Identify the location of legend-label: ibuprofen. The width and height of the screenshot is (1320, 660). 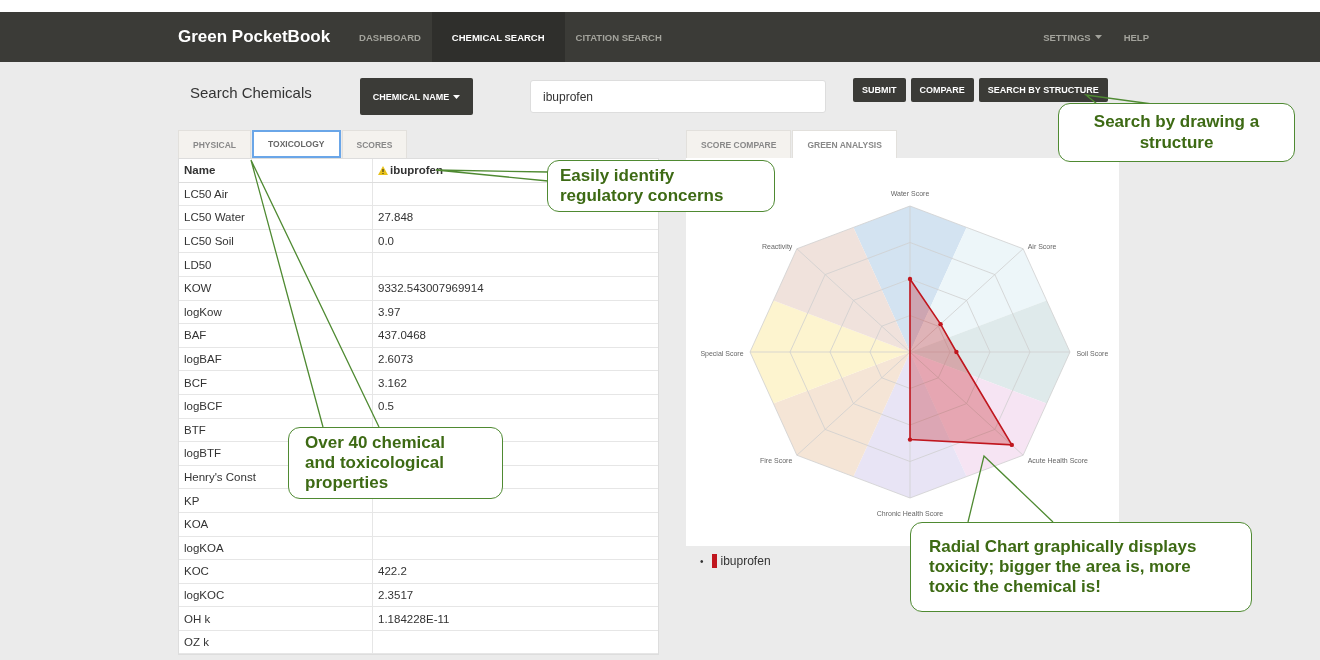
(745, 561).